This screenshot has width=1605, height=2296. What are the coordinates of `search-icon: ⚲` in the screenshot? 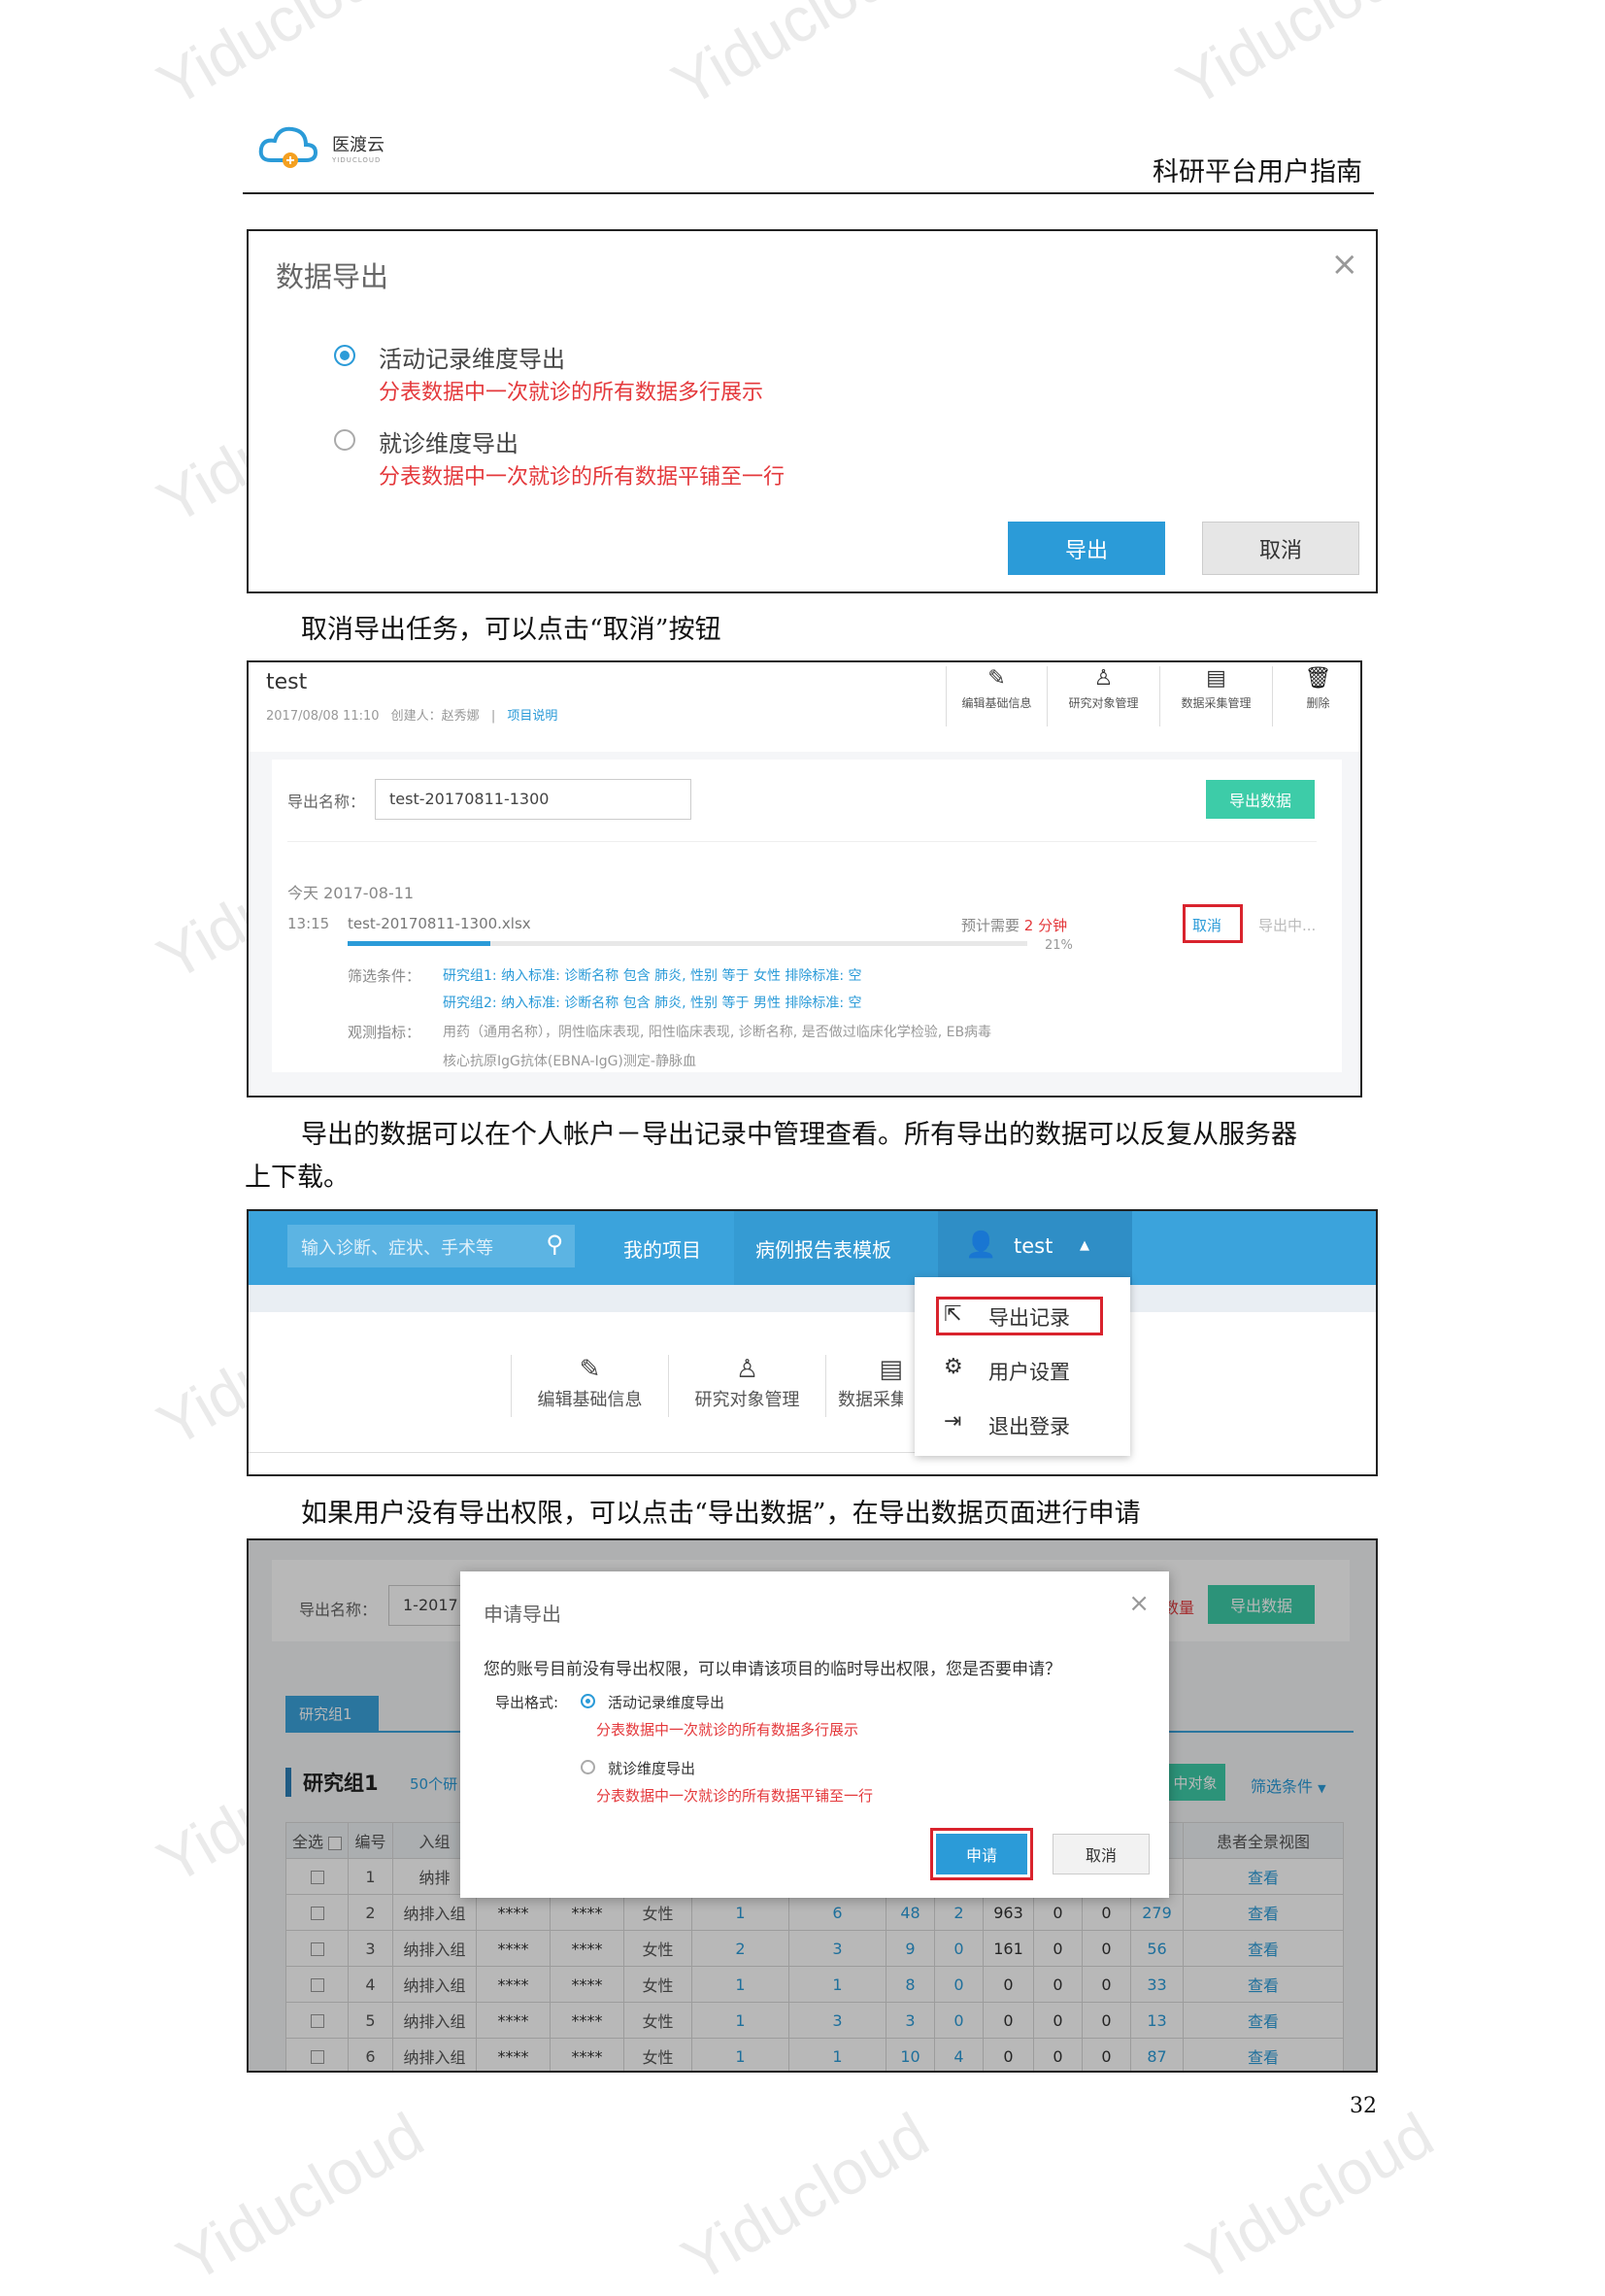 It's located at (554, 1244).